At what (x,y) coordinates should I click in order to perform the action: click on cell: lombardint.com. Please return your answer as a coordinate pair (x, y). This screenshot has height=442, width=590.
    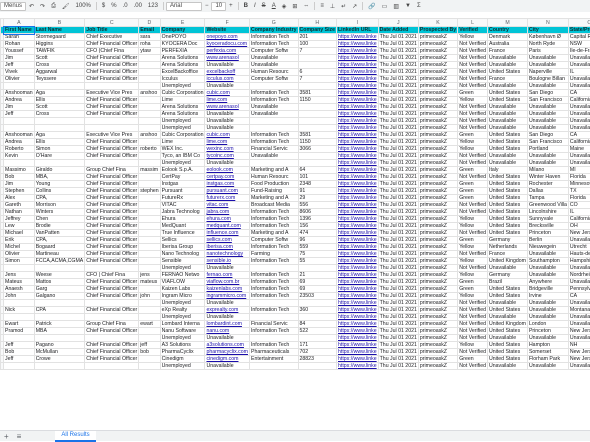
    Looking at the image, I should click on (227, 324).